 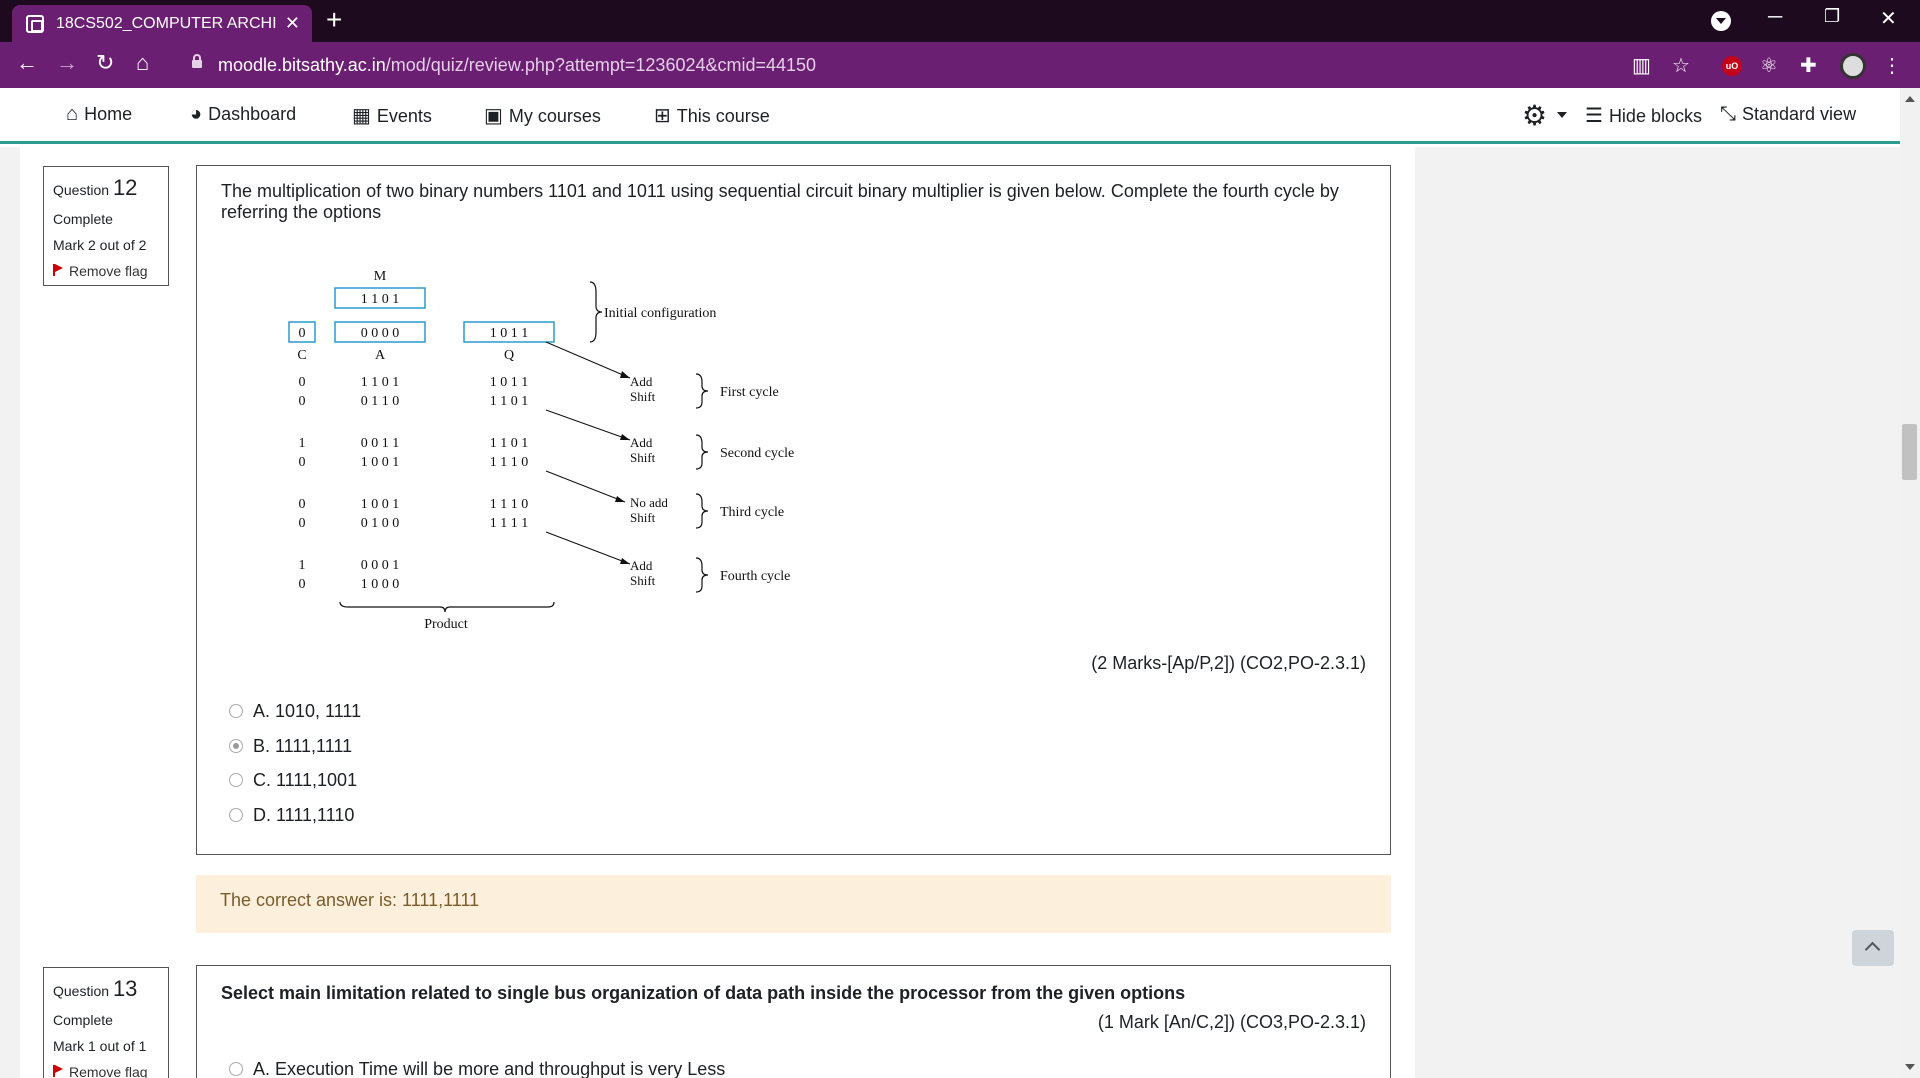 What do you see at coordinates (712, 115) in the screenshot?
I see `nav-this-course: ⊞ This course` at bounding box center [712, 115].